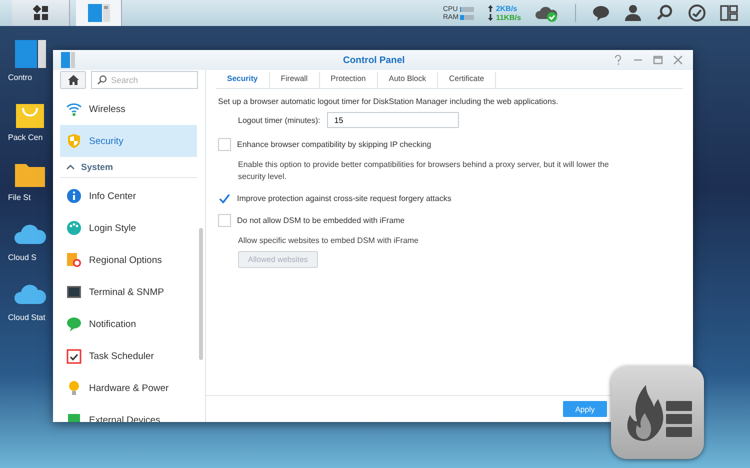  I want to click on terminal-icon, so click(74, 292).